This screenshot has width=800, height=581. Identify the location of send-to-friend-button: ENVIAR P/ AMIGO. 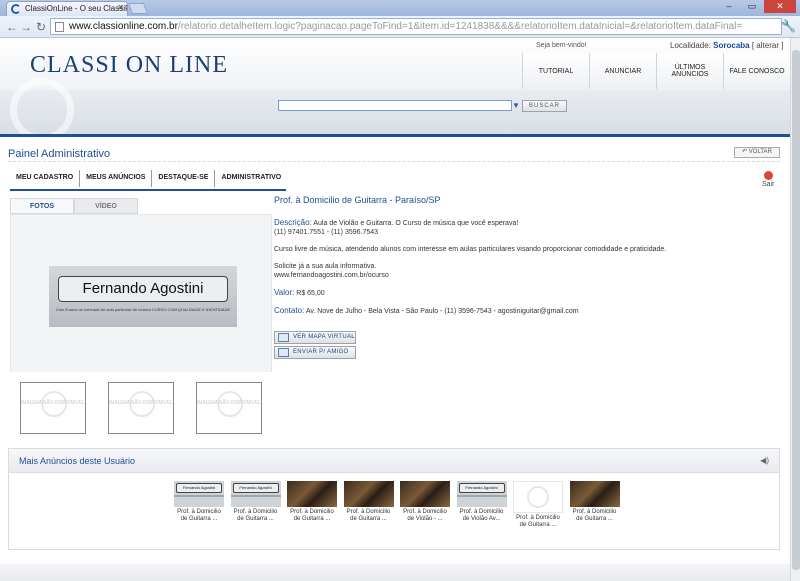
(315, 352).